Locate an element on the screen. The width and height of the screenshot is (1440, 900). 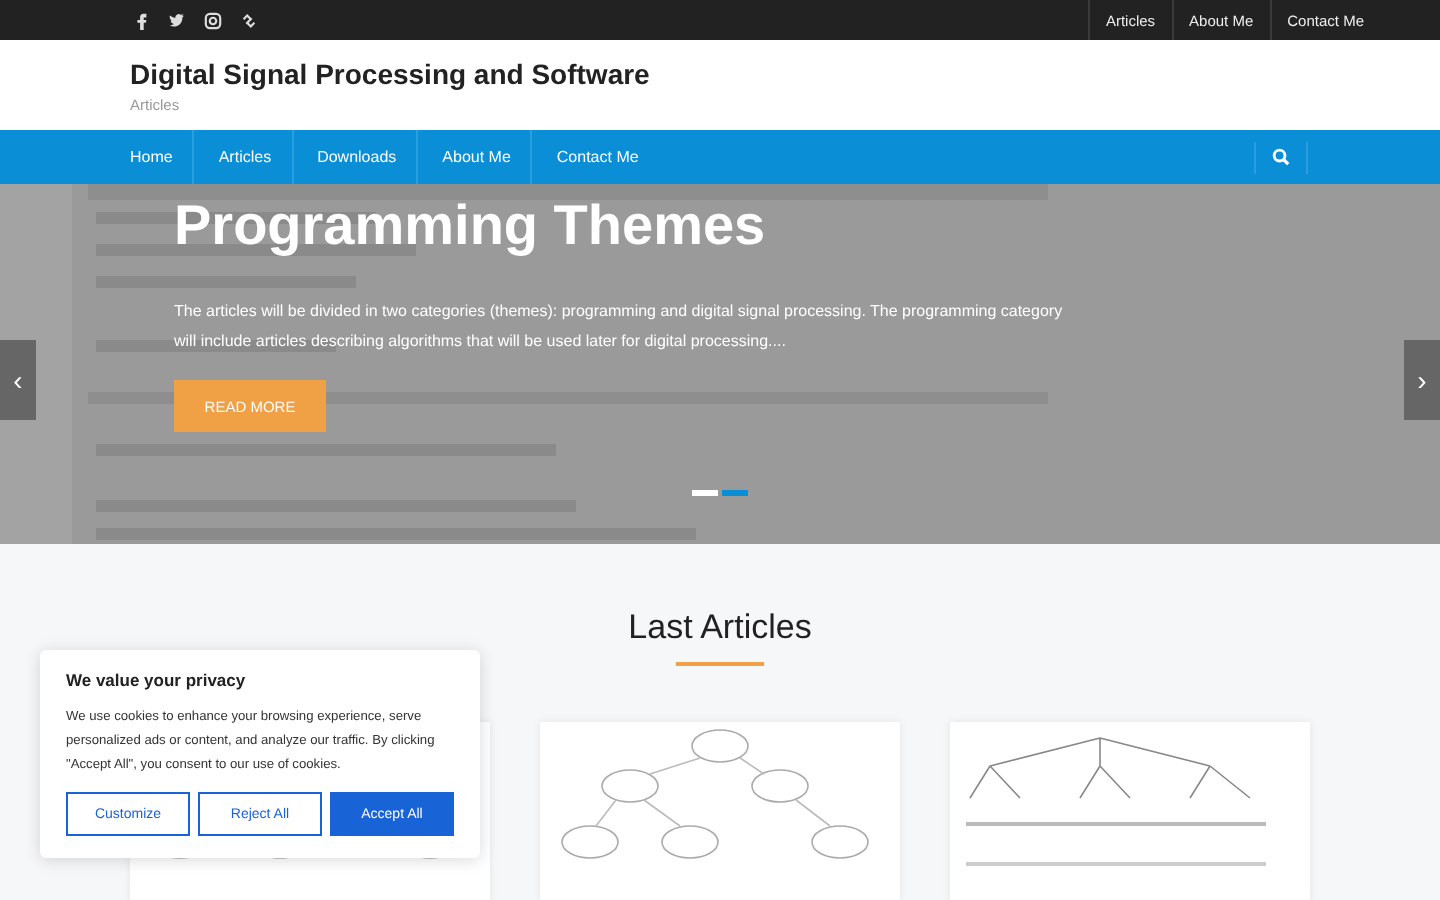
nav-link: Contact Me is located at coordinates (602, 157).